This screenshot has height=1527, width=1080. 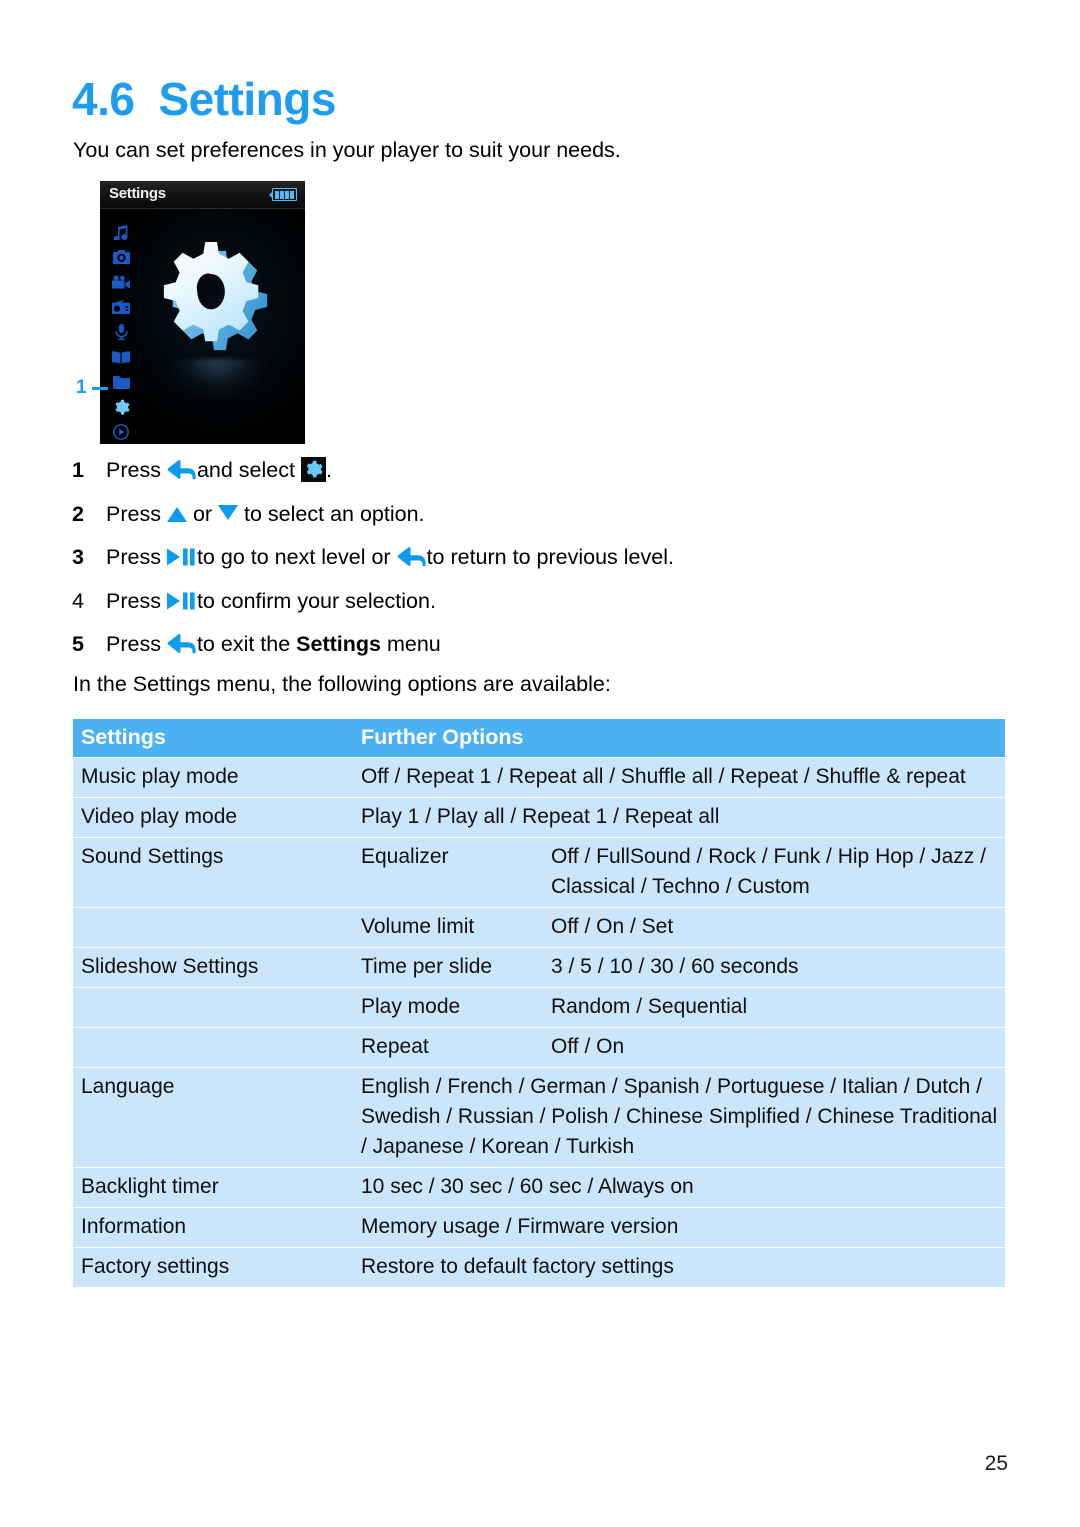 What do you see at coordinates (774, 1007) in the screenshot?
I see `cell-options: Random / Sequential` at bounding box center [774, 1007].